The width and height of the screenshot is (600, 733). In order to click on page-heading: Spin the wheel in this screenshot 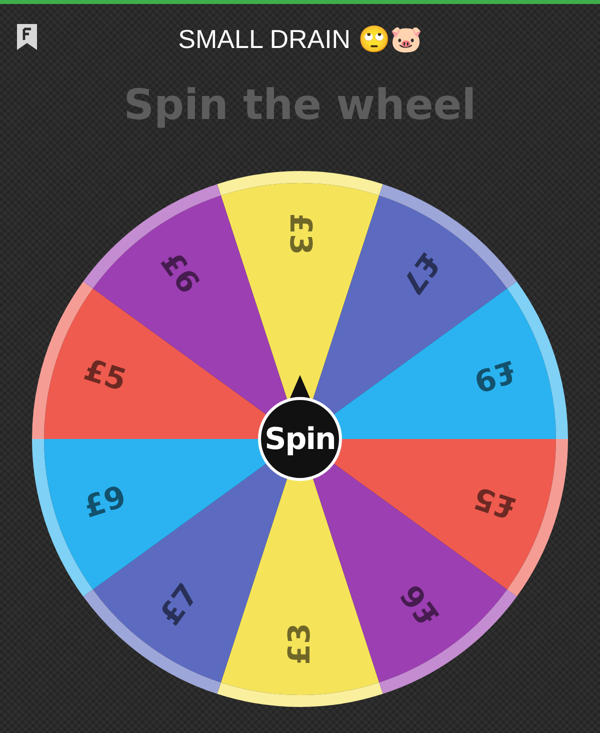, I will do `click(300, 104)`.